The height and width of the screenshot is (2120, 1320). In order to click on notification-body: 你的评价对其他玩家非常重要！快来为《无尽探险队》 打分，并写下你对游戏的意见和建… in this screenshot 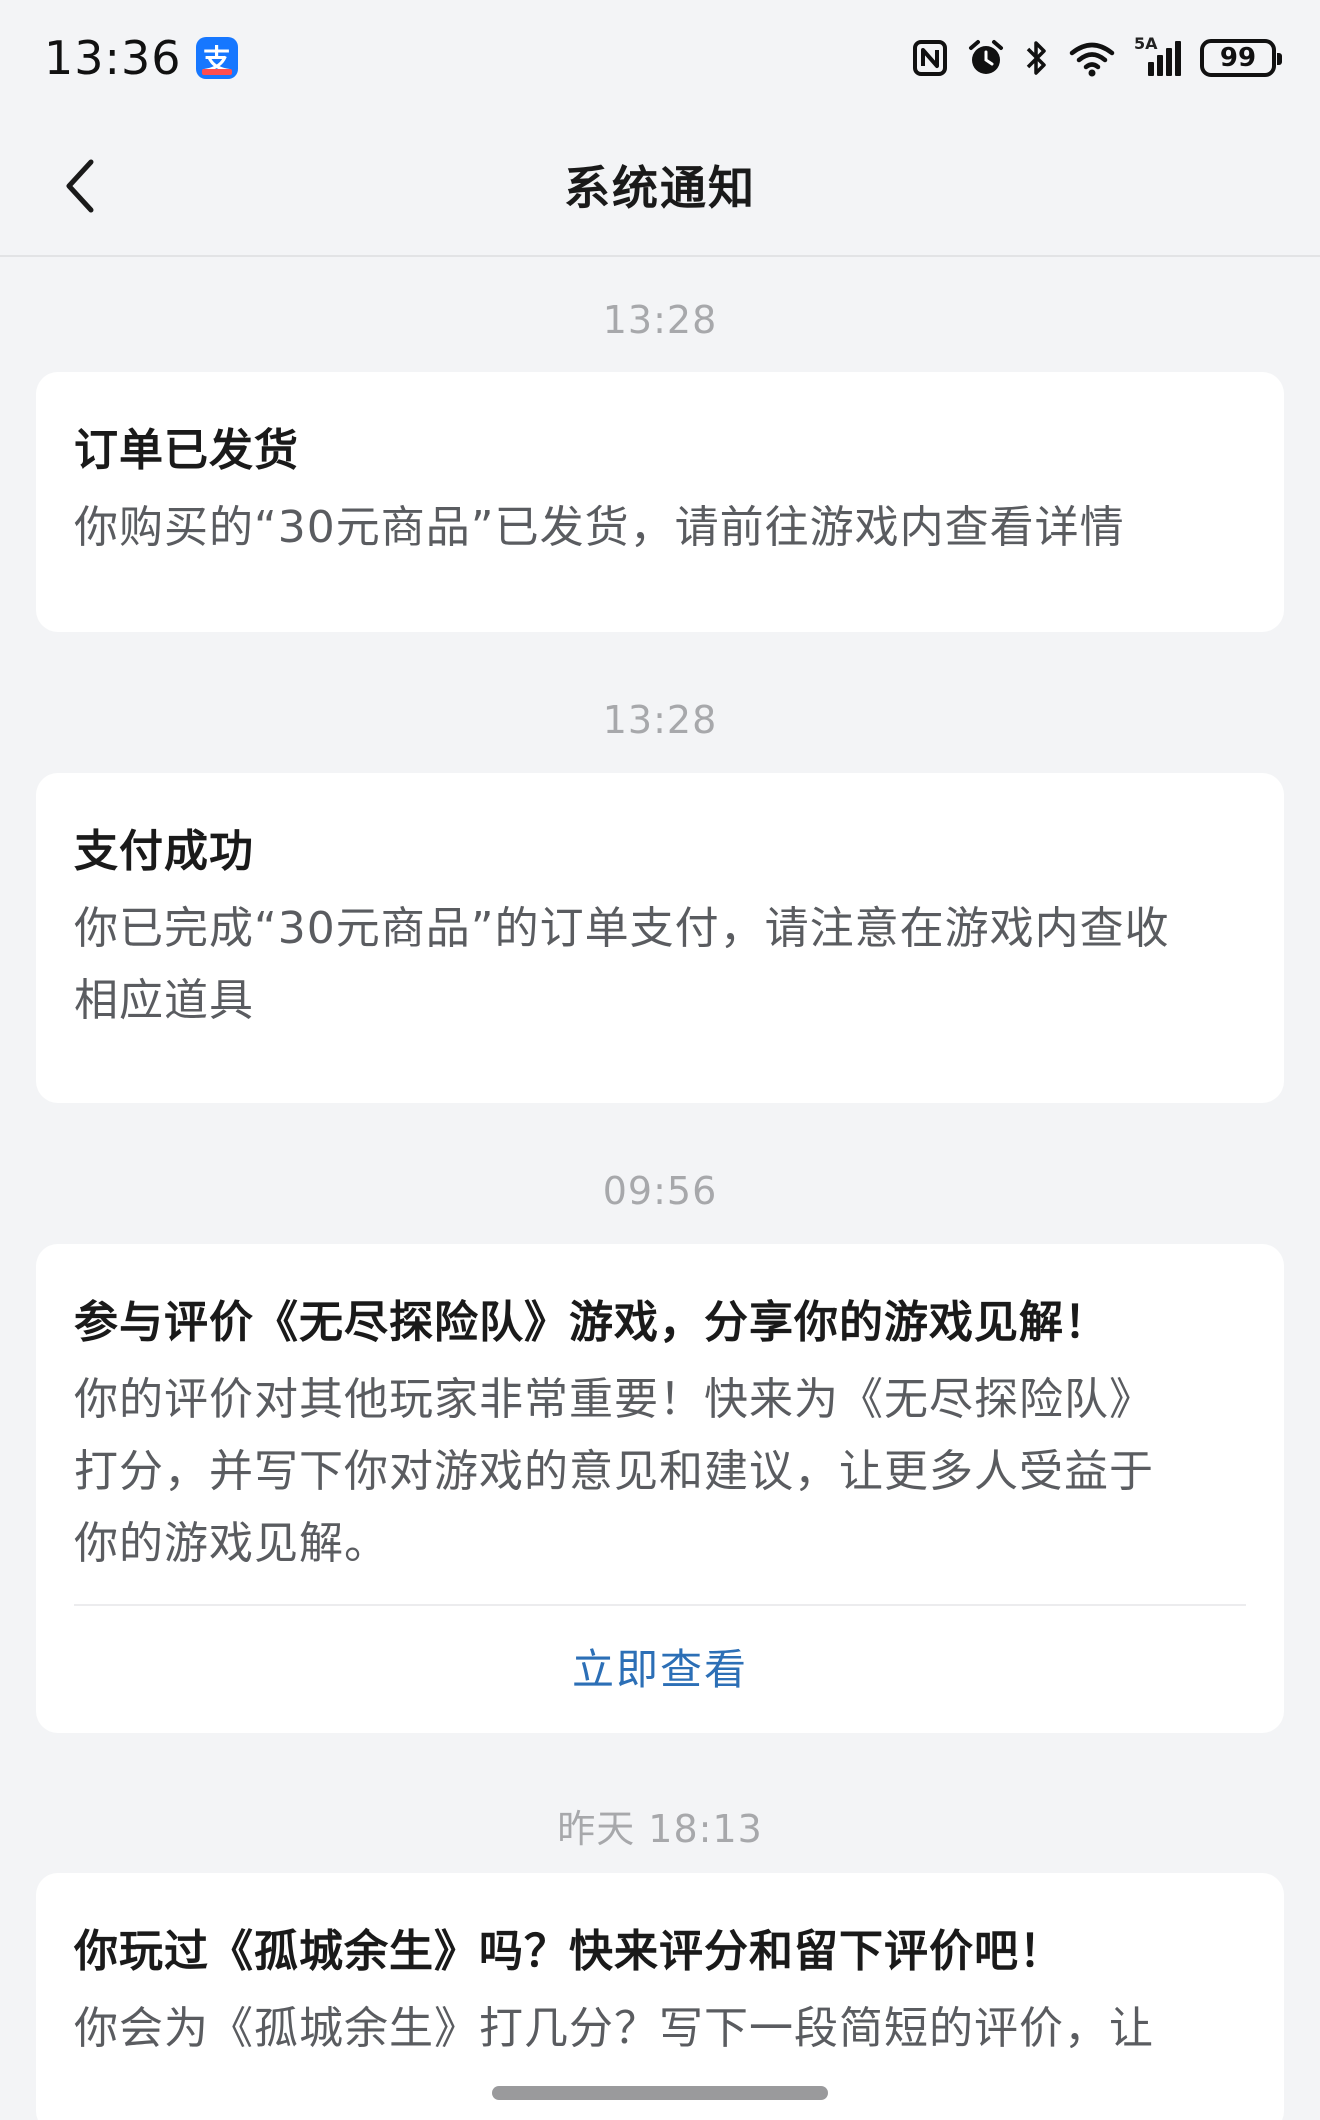, I will do `click(660, 1472)`.